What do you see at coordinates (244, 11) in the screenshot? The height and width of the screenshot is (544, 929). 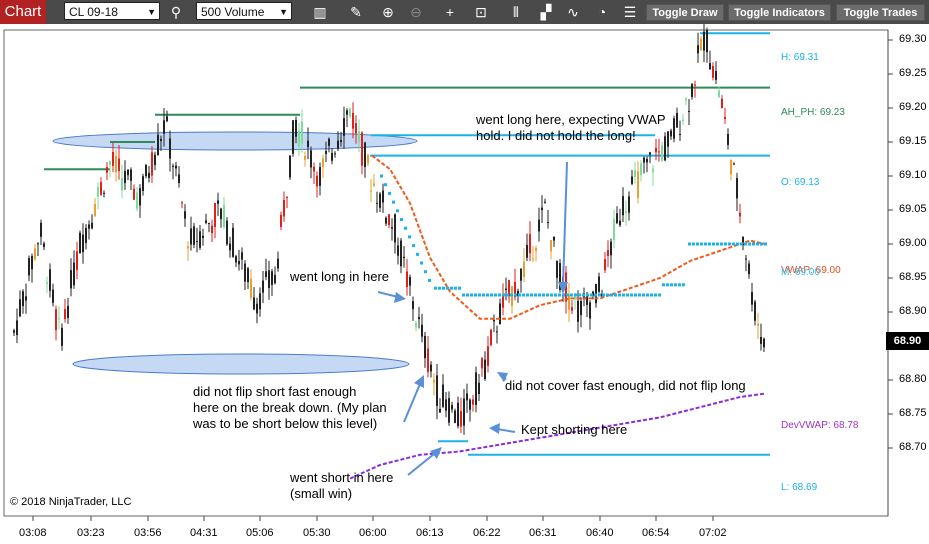 I see `interval-selector: 500 Volume ▼` at bounding box center [244, 11].